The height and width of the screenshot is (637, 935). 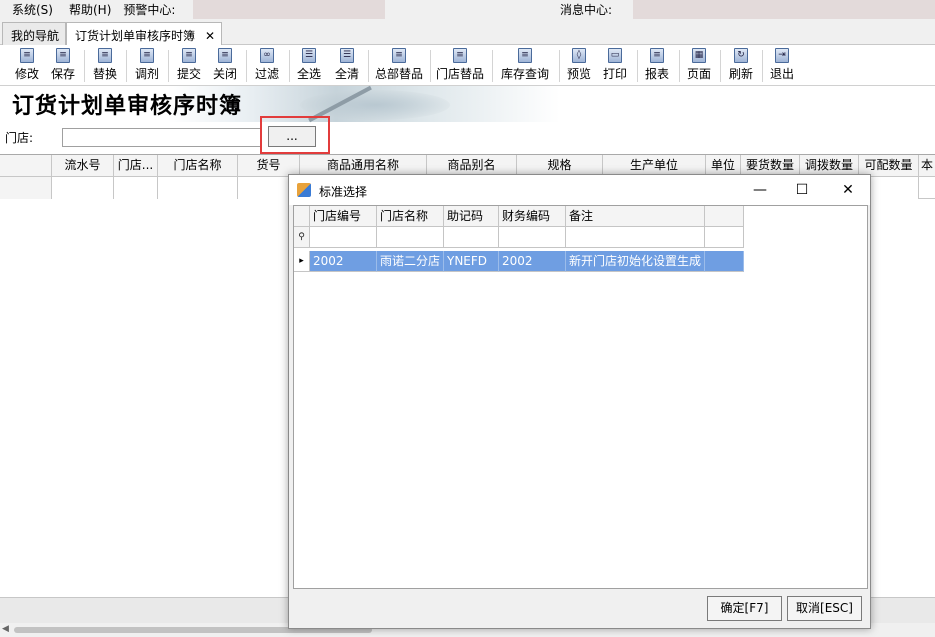 I want to click on select-all-button: ☰ 全选, so click(x=309, y=65).